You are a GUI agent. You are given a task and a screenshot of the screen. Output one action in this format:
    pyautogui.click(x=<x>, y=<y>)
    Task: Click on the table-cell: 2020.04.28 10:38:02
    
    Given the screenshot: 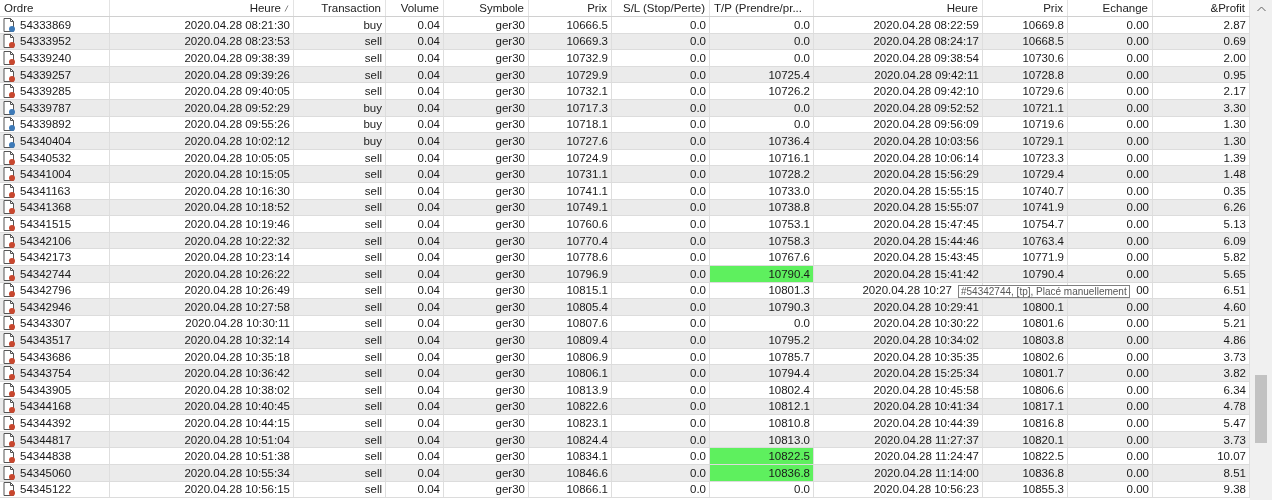 What is the action you would take?
    pyautogui.click(x=237, y=389)
    